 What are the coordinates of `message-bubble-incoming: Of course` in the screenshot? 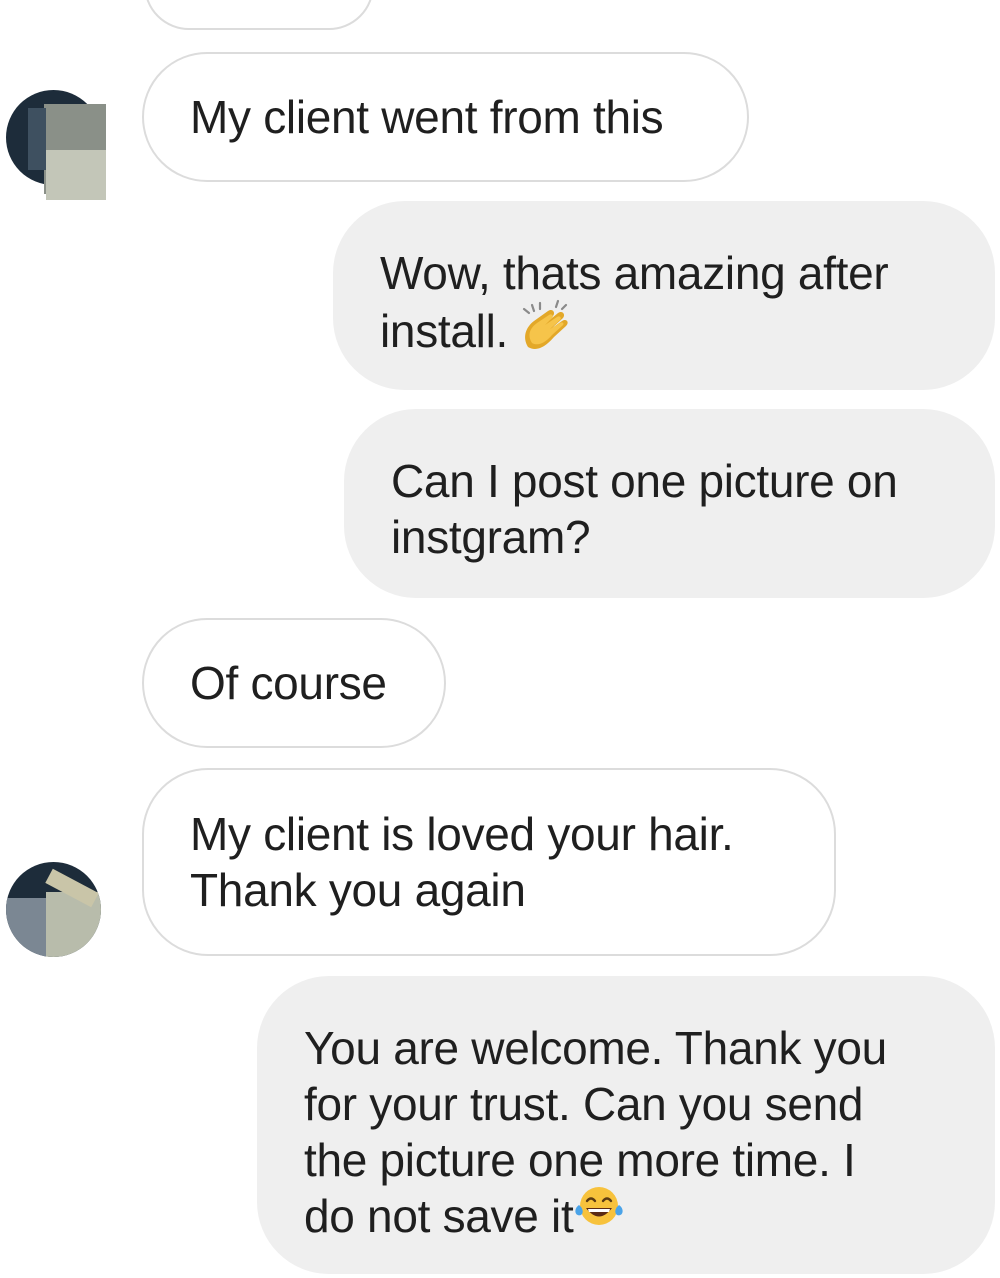 It's located at (294, 683).